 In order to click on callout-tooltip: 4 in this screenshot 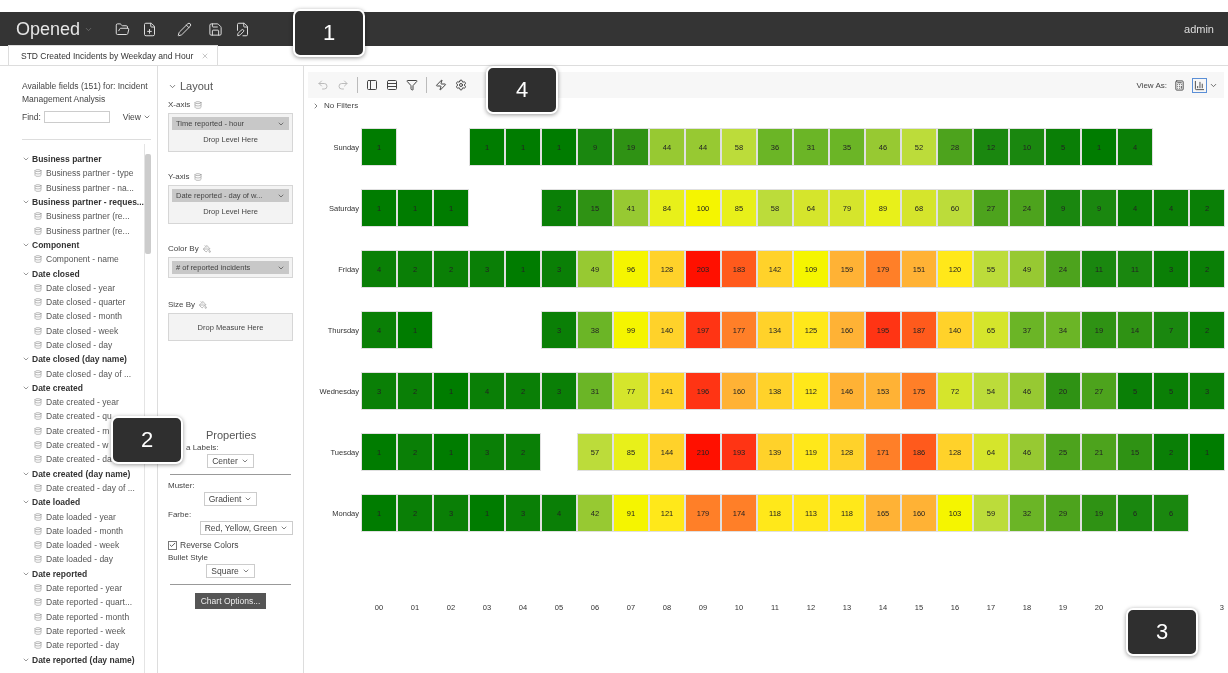, I will do `click(522, 90)`.